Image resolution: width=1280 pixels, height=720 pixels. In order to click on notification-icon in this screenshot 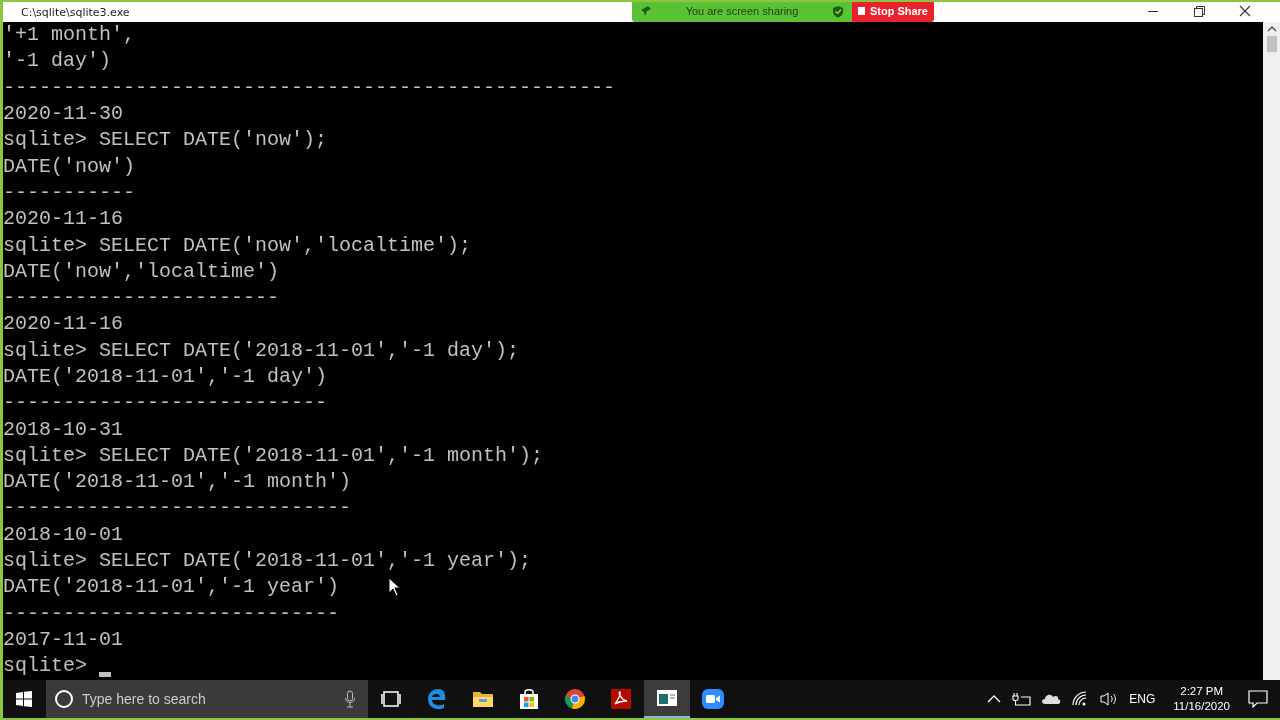, I will do `click(1258, 699)`.